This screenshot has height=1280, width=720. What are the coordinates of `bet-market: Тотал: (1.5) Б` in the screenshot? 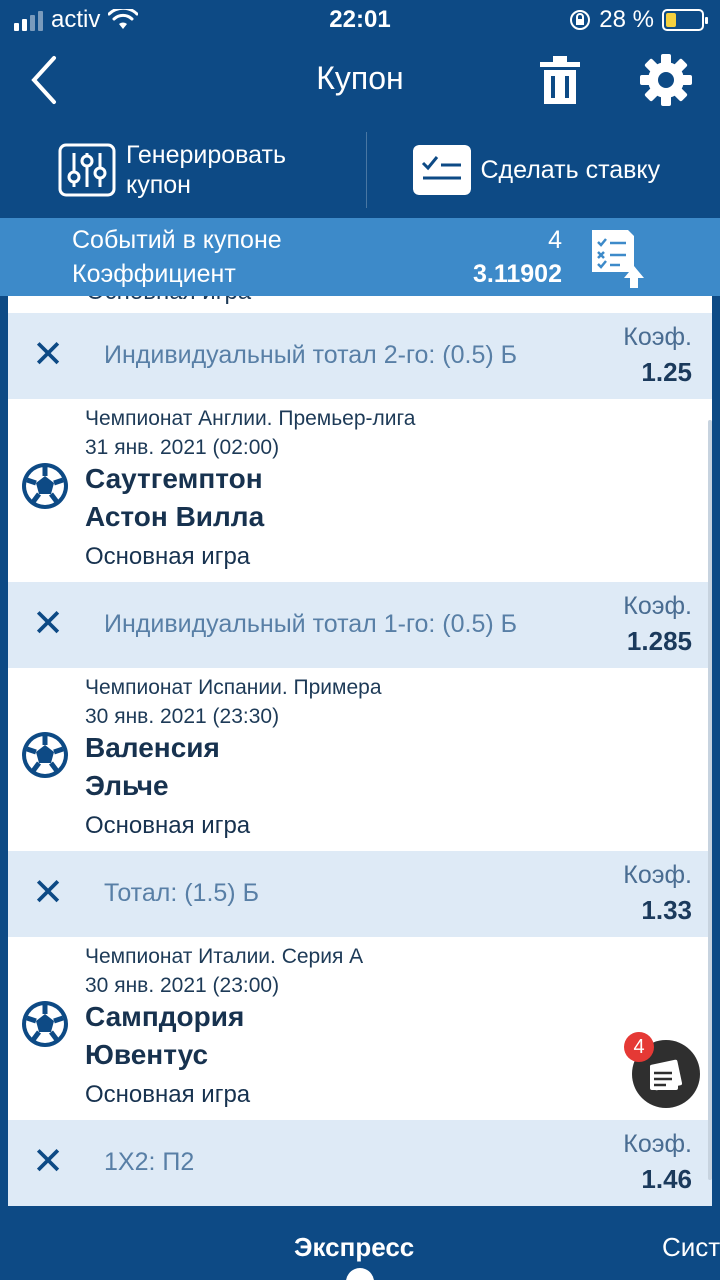 It's located at (181, 893).